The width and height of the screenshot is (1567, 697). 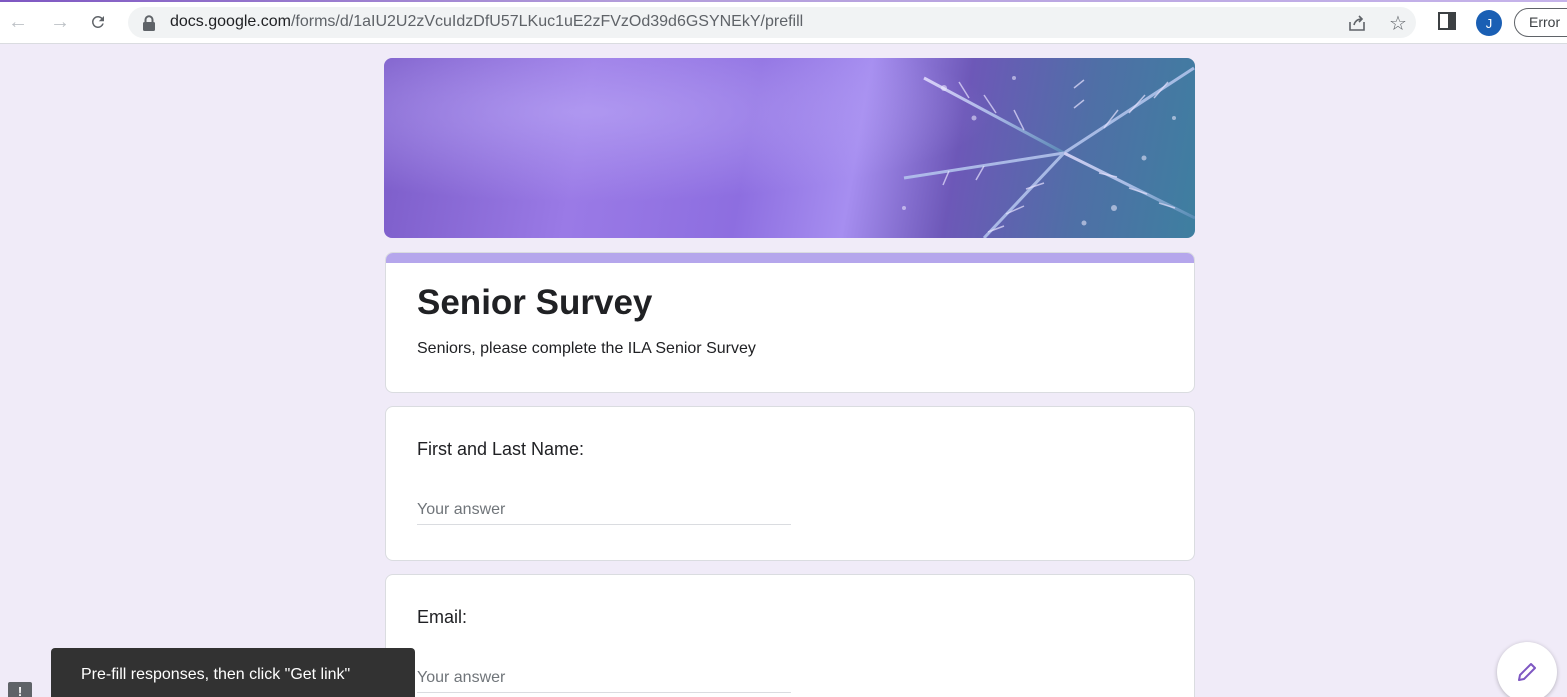 I want to click on name-input, so click(x=604, y=510).